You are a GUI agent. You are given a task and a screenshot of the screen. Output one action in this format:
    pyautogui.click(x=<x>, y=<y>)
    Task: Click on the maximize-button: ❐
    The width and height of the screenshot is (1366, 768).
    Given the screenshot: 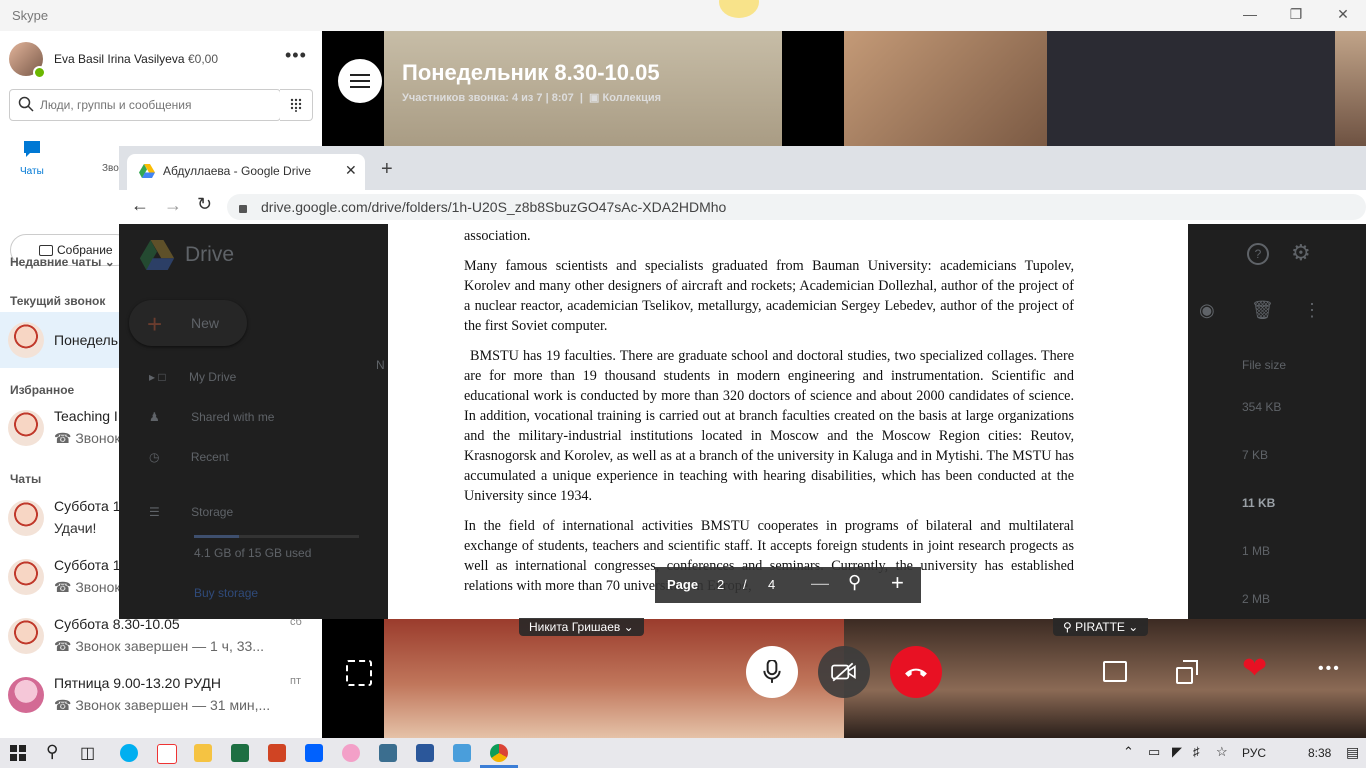 What is the action you would take?
    pyautogui.click(x=1296, y=14)
    